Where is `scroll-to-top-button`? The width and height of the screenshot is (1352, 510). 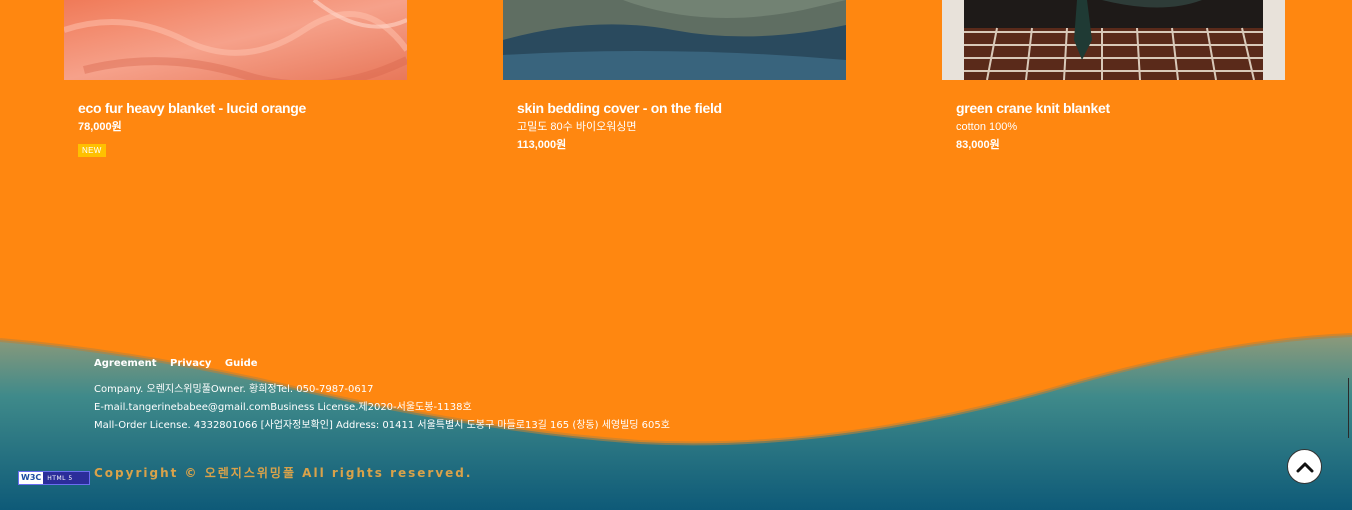
scroll-to-top-button is located at coordinates (1304, 466).